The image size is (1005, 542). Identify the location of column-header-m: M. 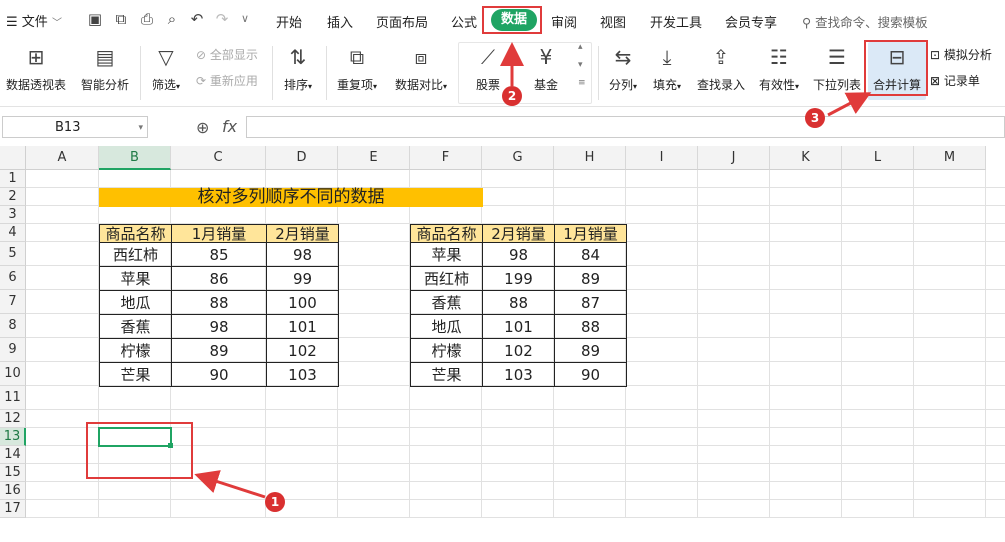
(950, 158).